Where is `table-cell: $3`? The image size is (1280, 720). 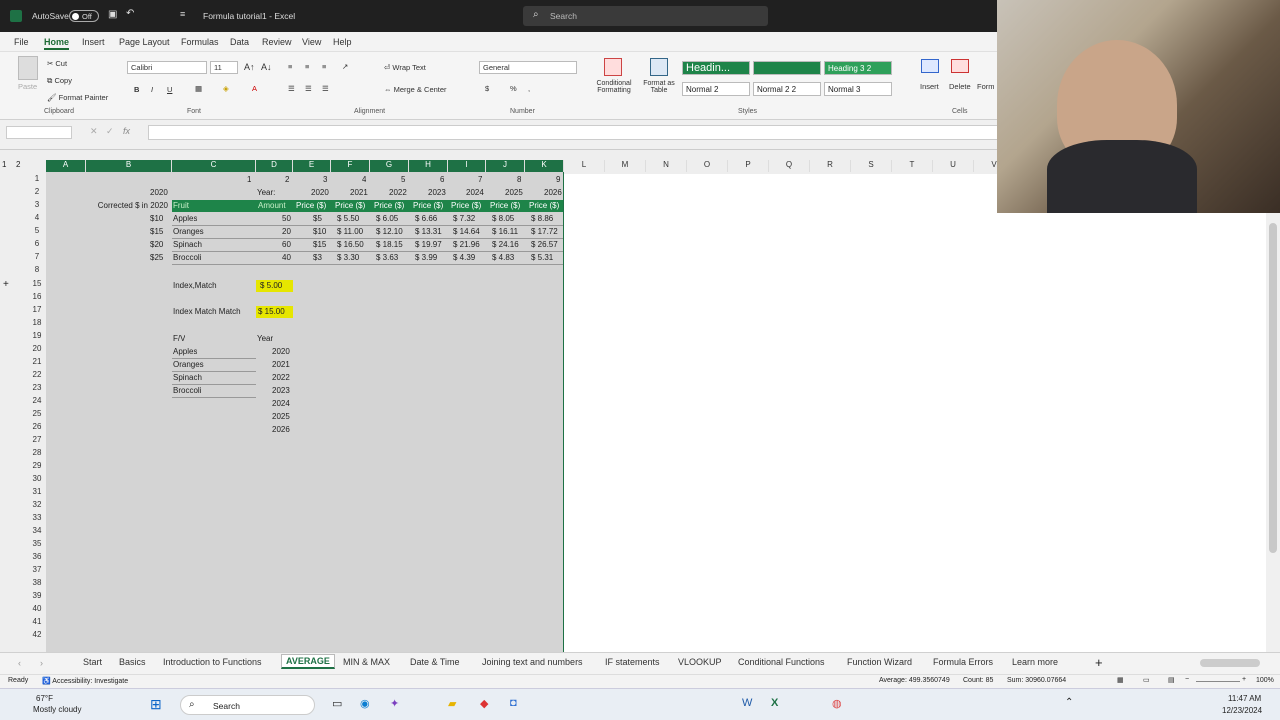 table-cell: $3 is located at coordinates (317, 257).